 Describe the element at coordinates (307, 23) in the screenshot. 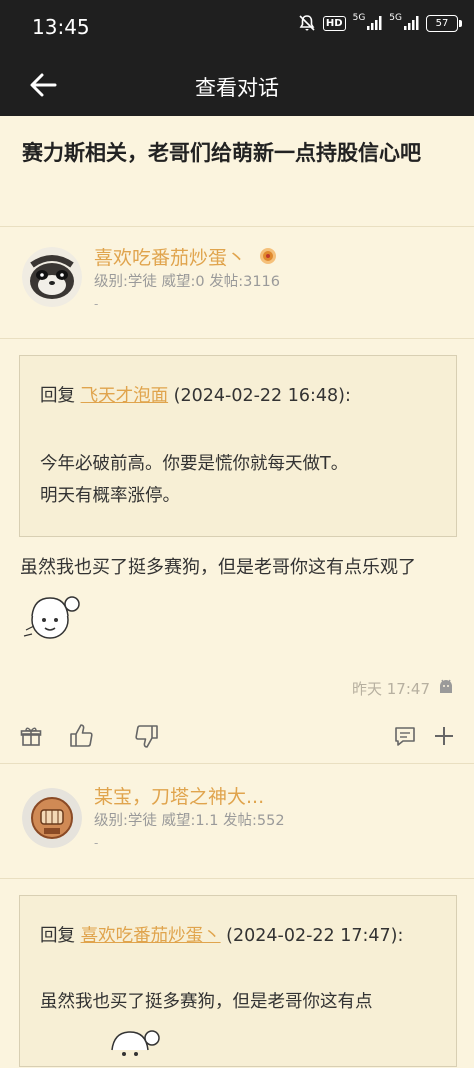

I see `mute-bell-icon` at that location.